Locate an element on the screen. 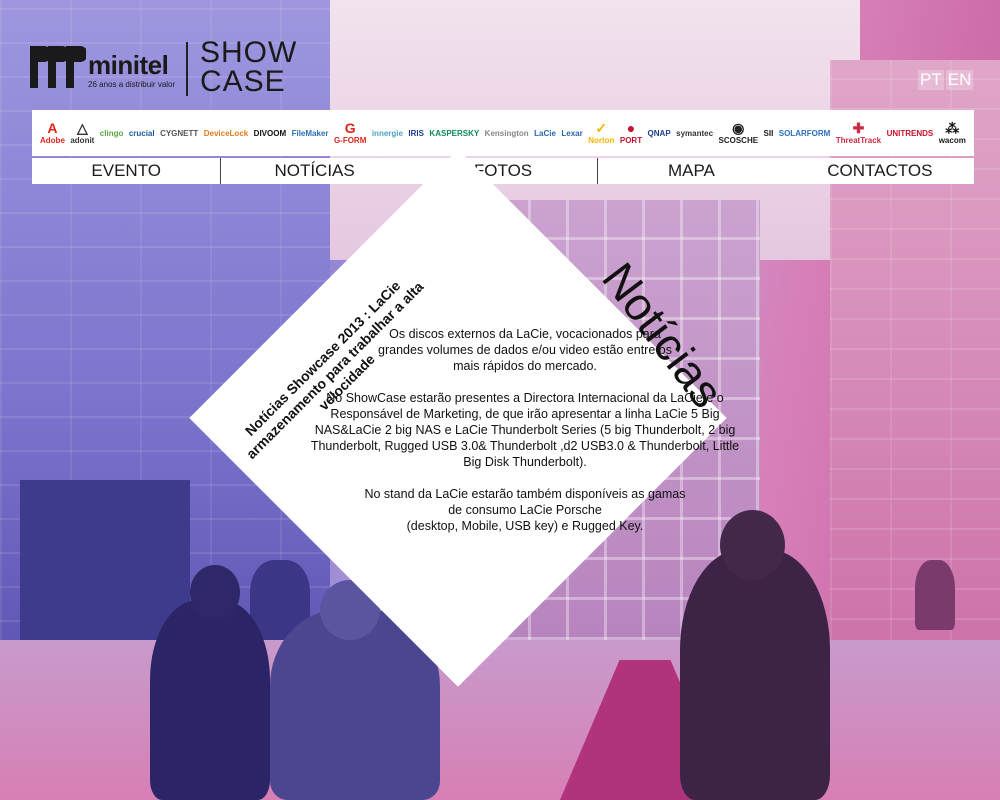 This screenshot has height=800, width=1000. brand-logo-label: IRIS is located at coordinates (416, 133).